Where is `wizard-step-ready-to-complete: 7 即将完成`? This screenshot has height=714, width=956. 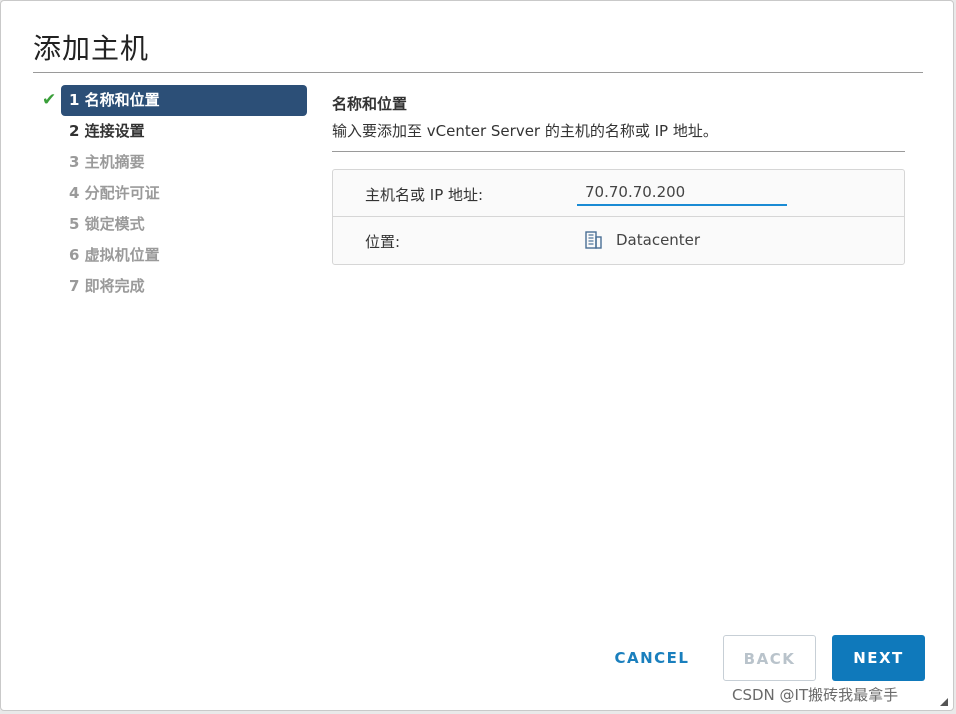 wizard-step-ready-to-complete: 7 即将完成 is located at coordinates (107, 286).